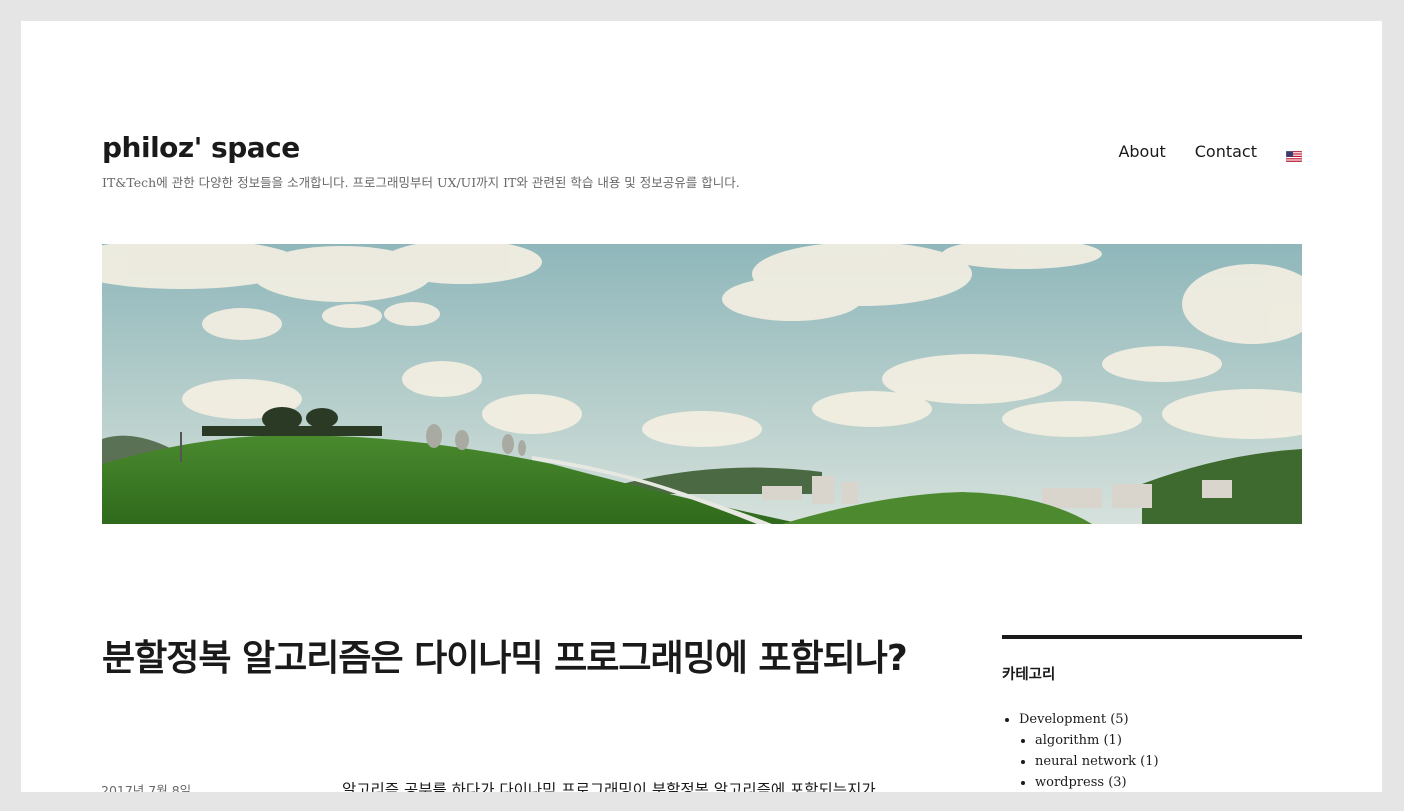  I want to click on widget-title: 카테고리, so click(1029, 675).